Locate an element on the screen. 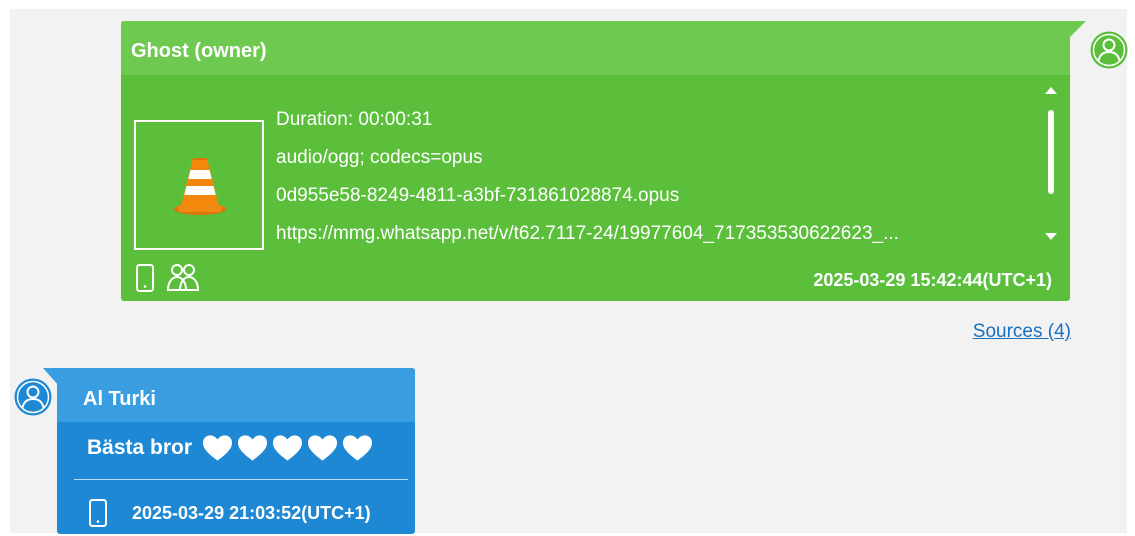 The width and height of the screenshot is (1135, 536). audio-thumbnail is located at coordinates (199, 185).